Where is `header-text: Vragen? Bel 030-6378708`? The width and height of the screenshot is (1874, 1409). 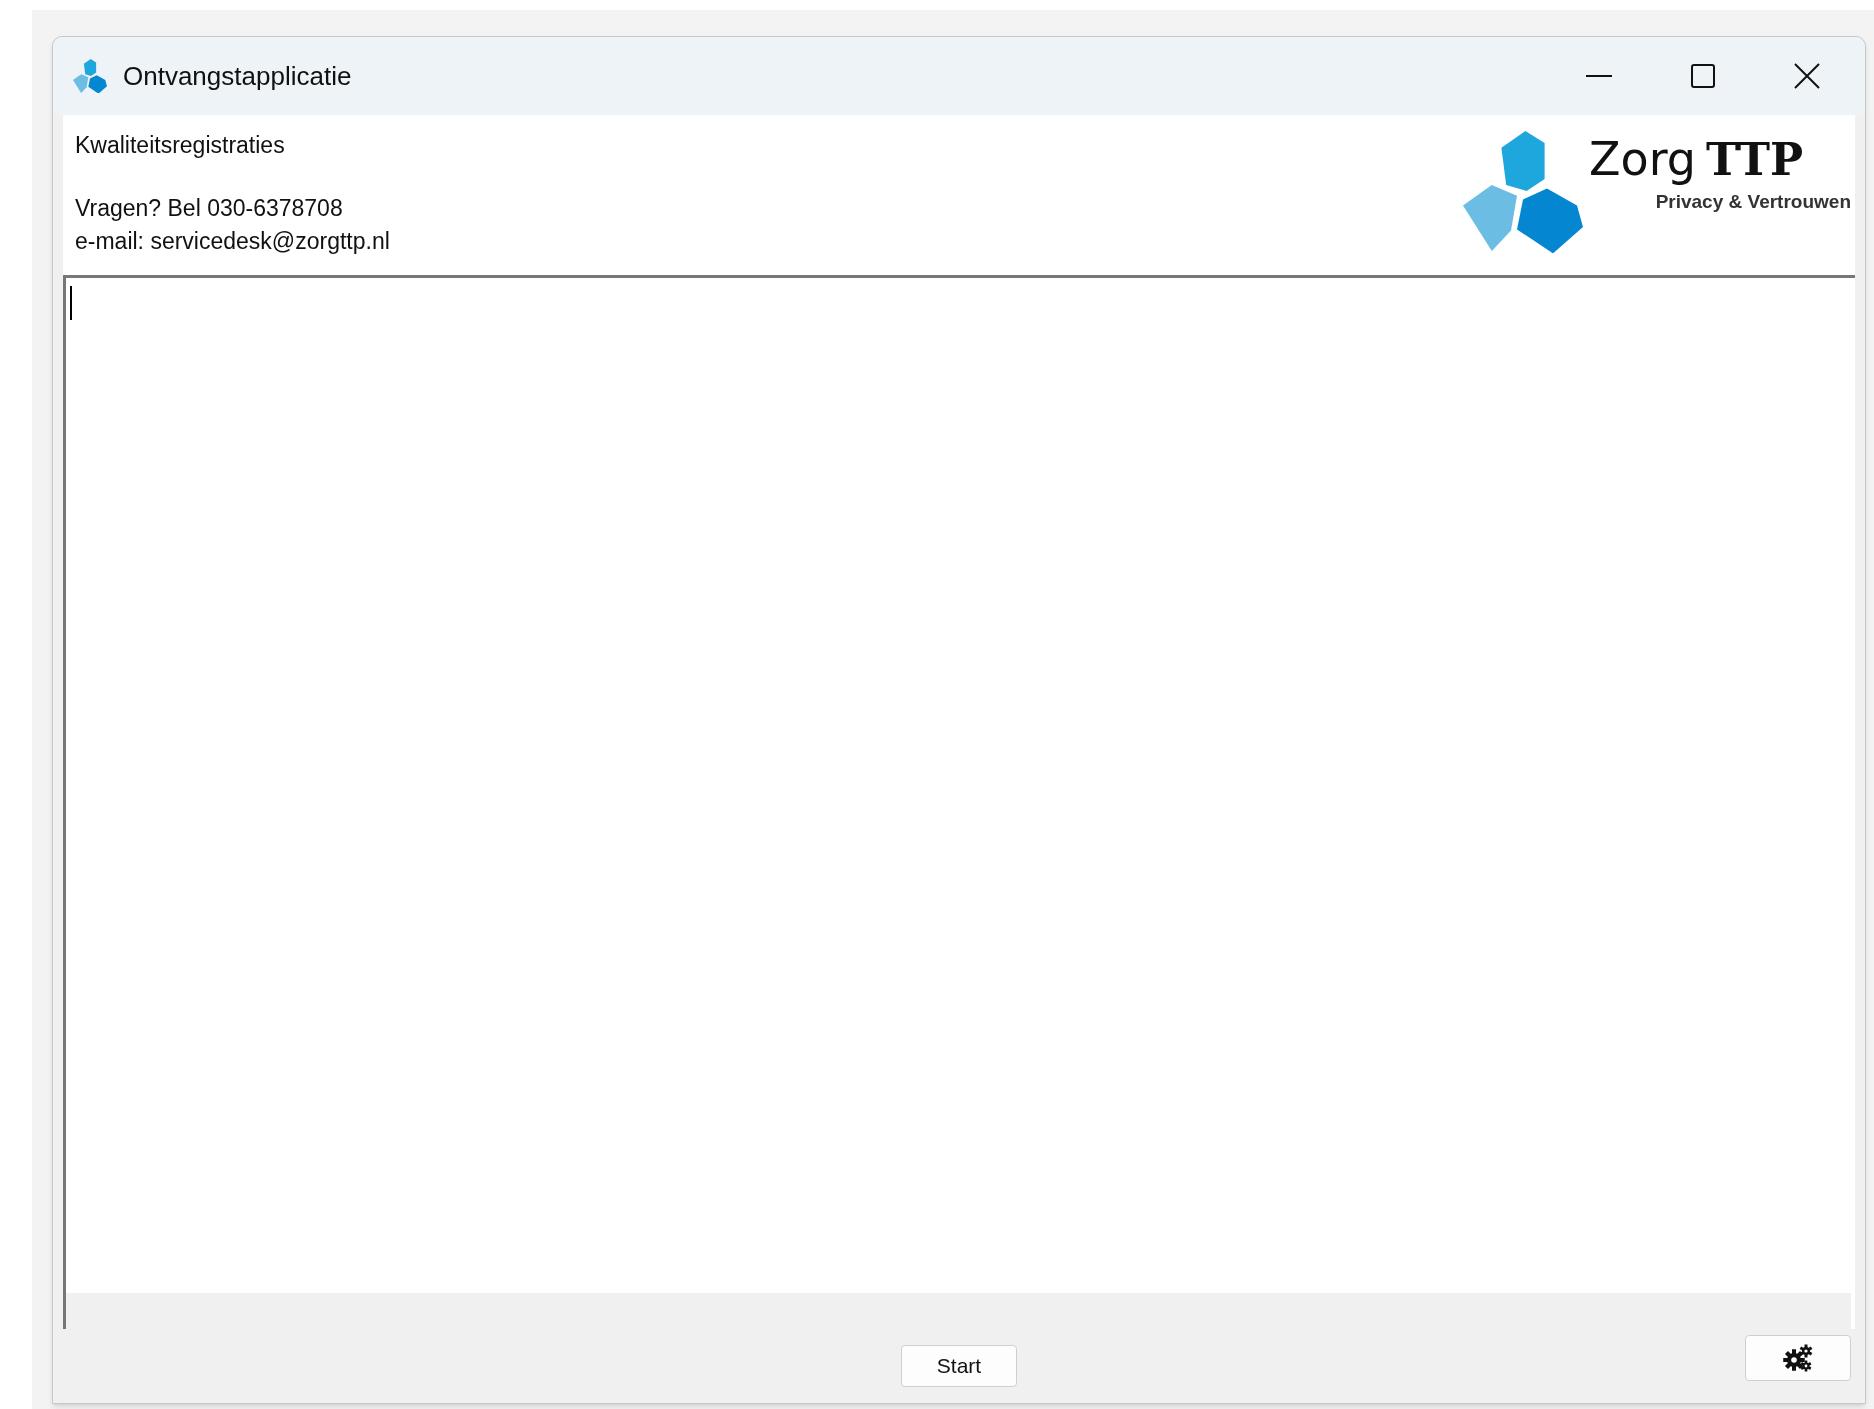 header-text: Vragen? Bel 030-6378708 is located at coordinates (209, 208).